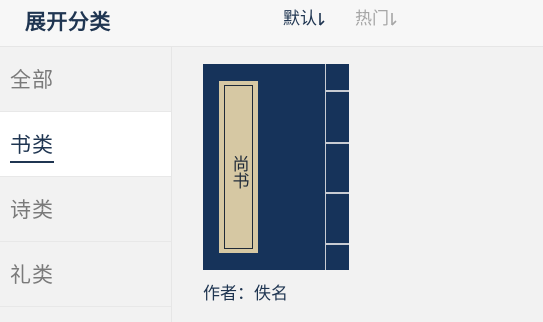  Describe the element at coordinates (85, 79) in the screenshot. I see `category-item-all: 全部` at that location.